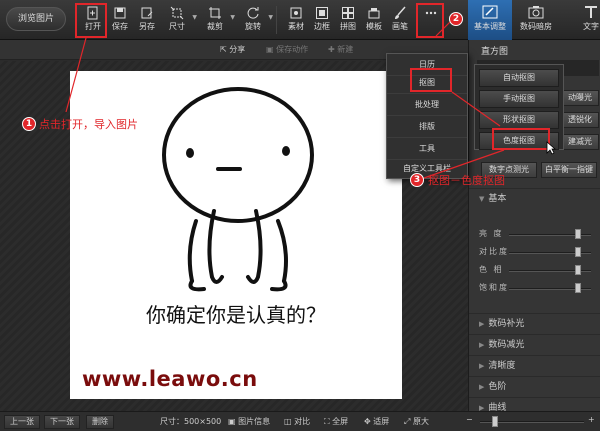  I want to click on step-3-badge: 3, so click(417, 180).